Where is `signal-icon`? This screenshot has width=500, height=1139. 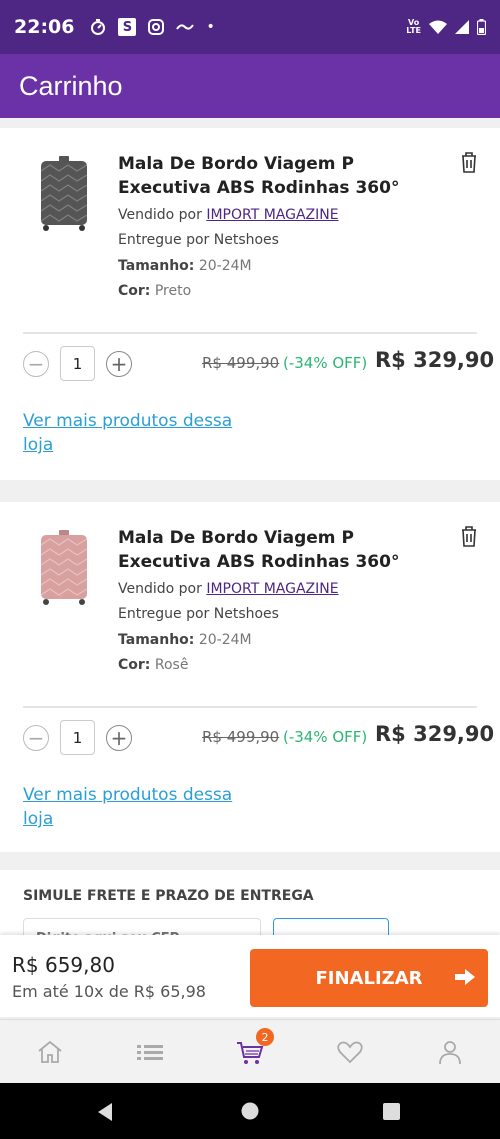 signal-icon is located at coordinates (462, 27).